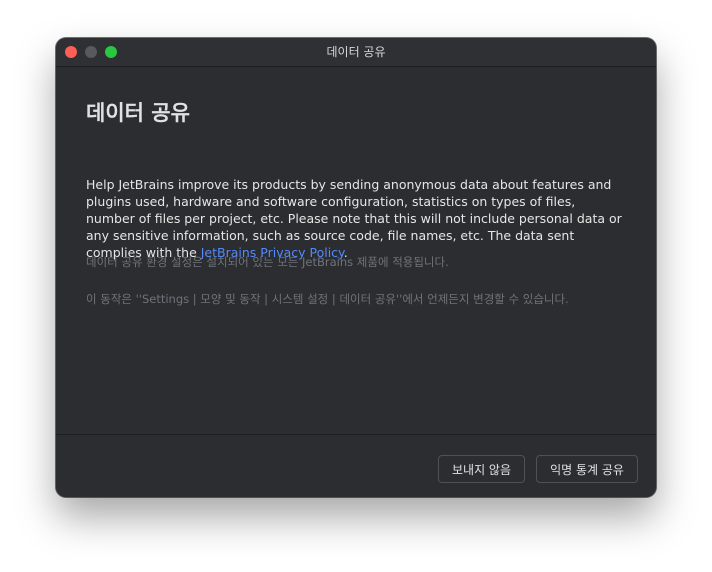  Describe the element at coordinates (356, 465) in the screenshot. I see `dialog-footer: 보내지 않음 익명 통계 공유` at that location.